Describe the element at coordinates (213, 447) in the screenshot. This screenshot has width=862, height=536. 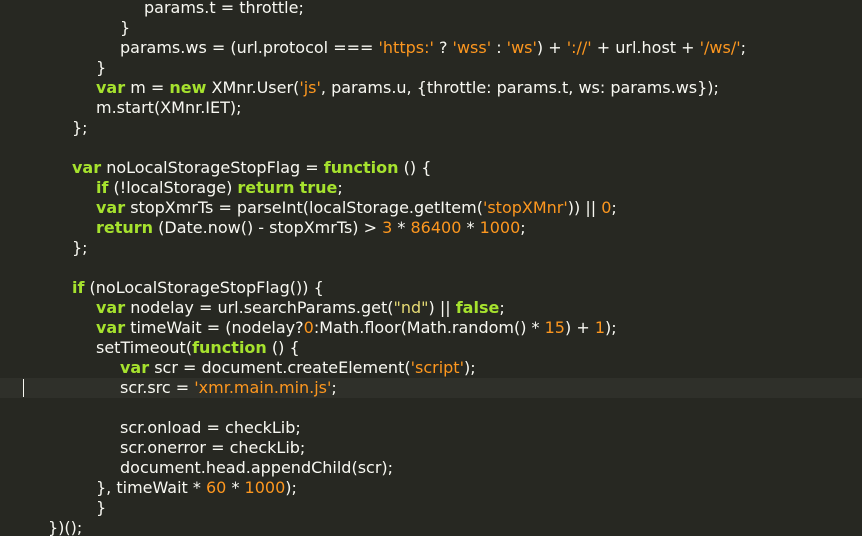
I see `code-token: scr.onerror = checkLib;` at that location.